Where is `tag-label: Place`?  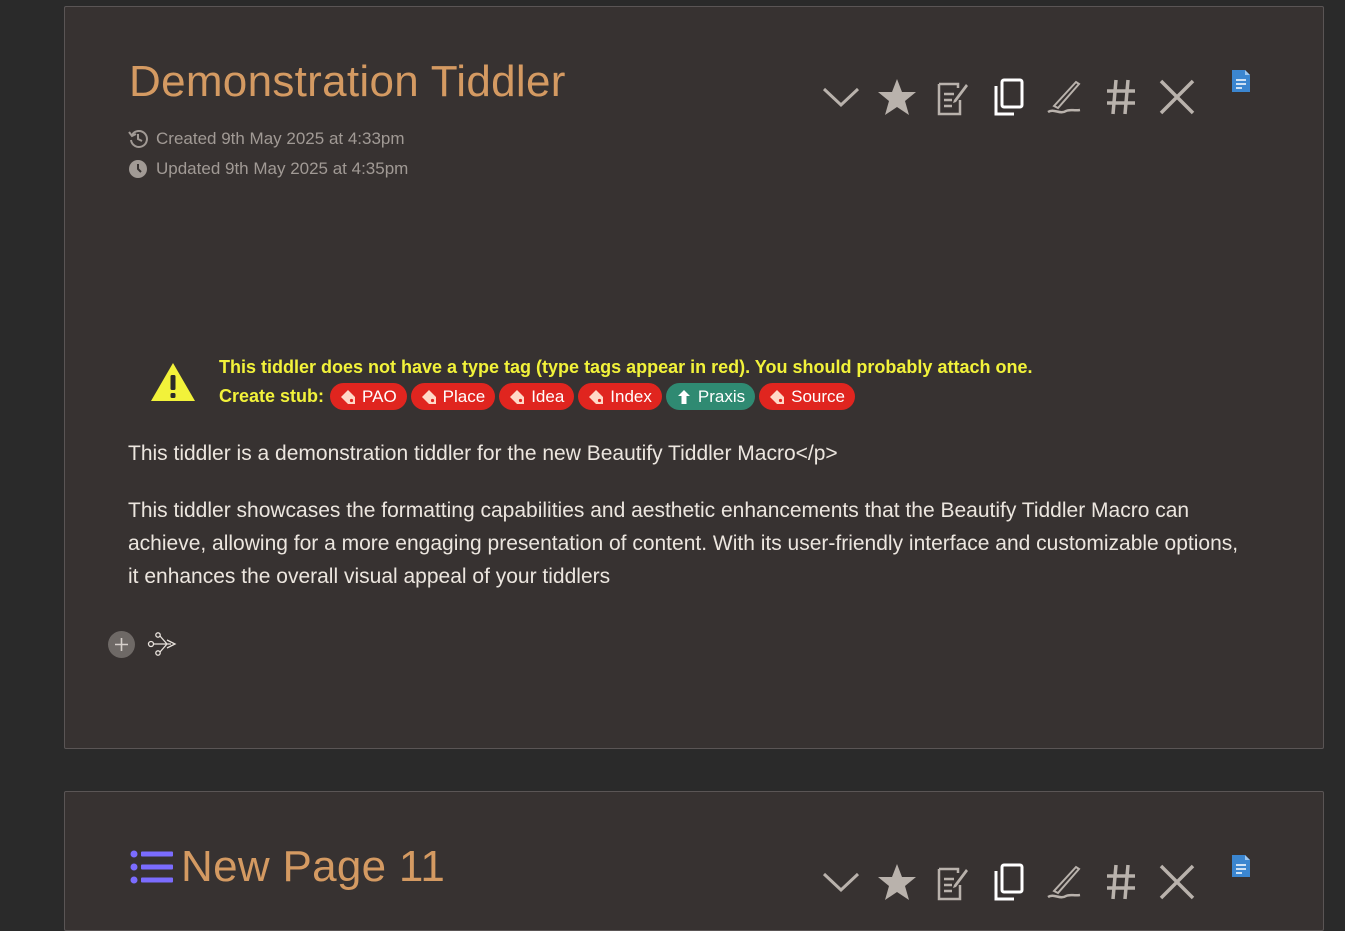
tag-label: Place is located at coordinates (464, 396).